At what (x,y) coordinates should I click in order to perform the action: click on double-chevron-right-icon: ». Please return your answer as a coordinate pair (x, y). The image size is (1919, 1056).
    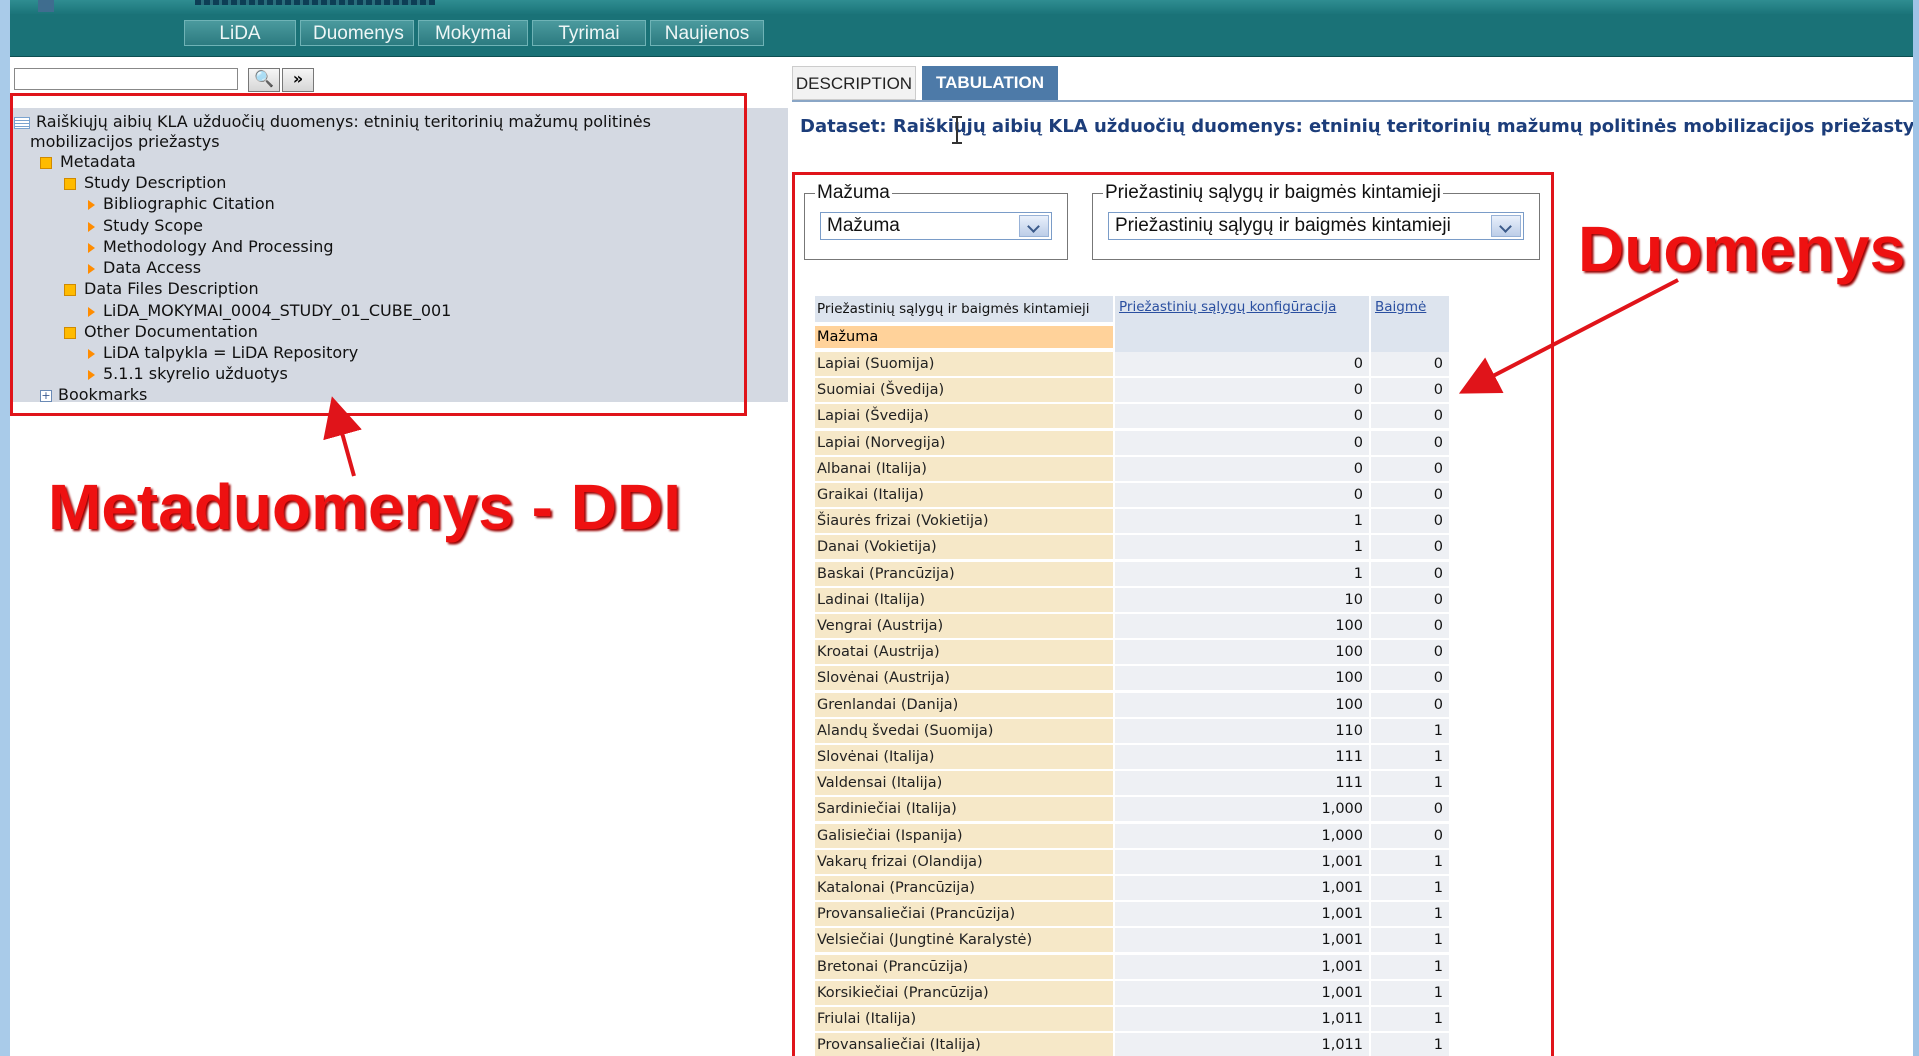
    Looking at the image, I should click on (298, 80).